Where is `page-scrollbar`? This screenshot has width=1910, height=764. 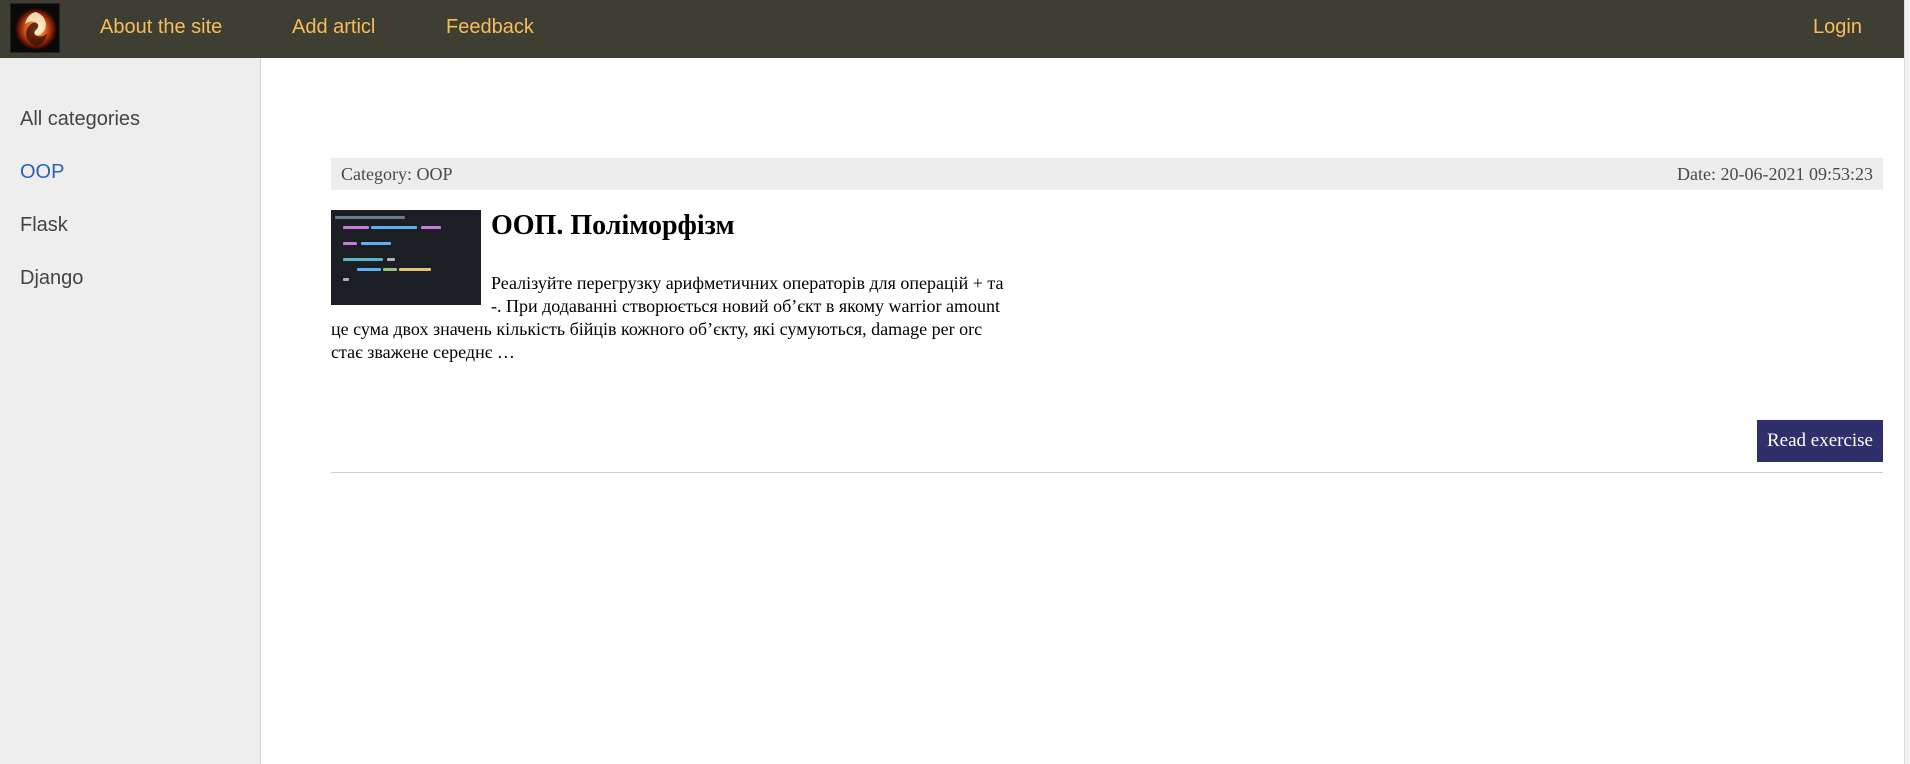
page-scrollbar is located at coordinates (1907, 382).